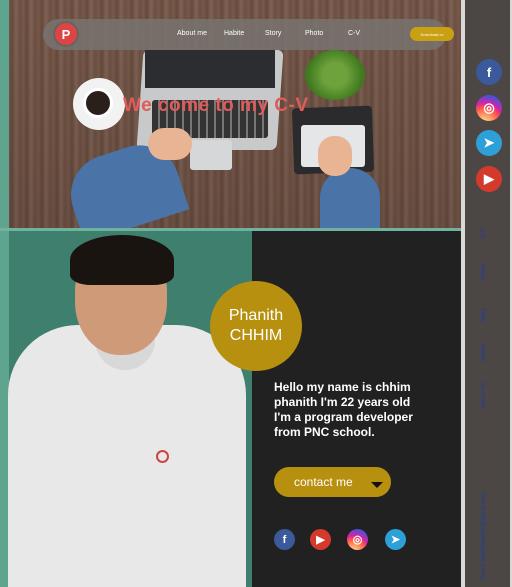 The image size is (512, 587). I want to click on first-name: Phanith, so click(256, 315).